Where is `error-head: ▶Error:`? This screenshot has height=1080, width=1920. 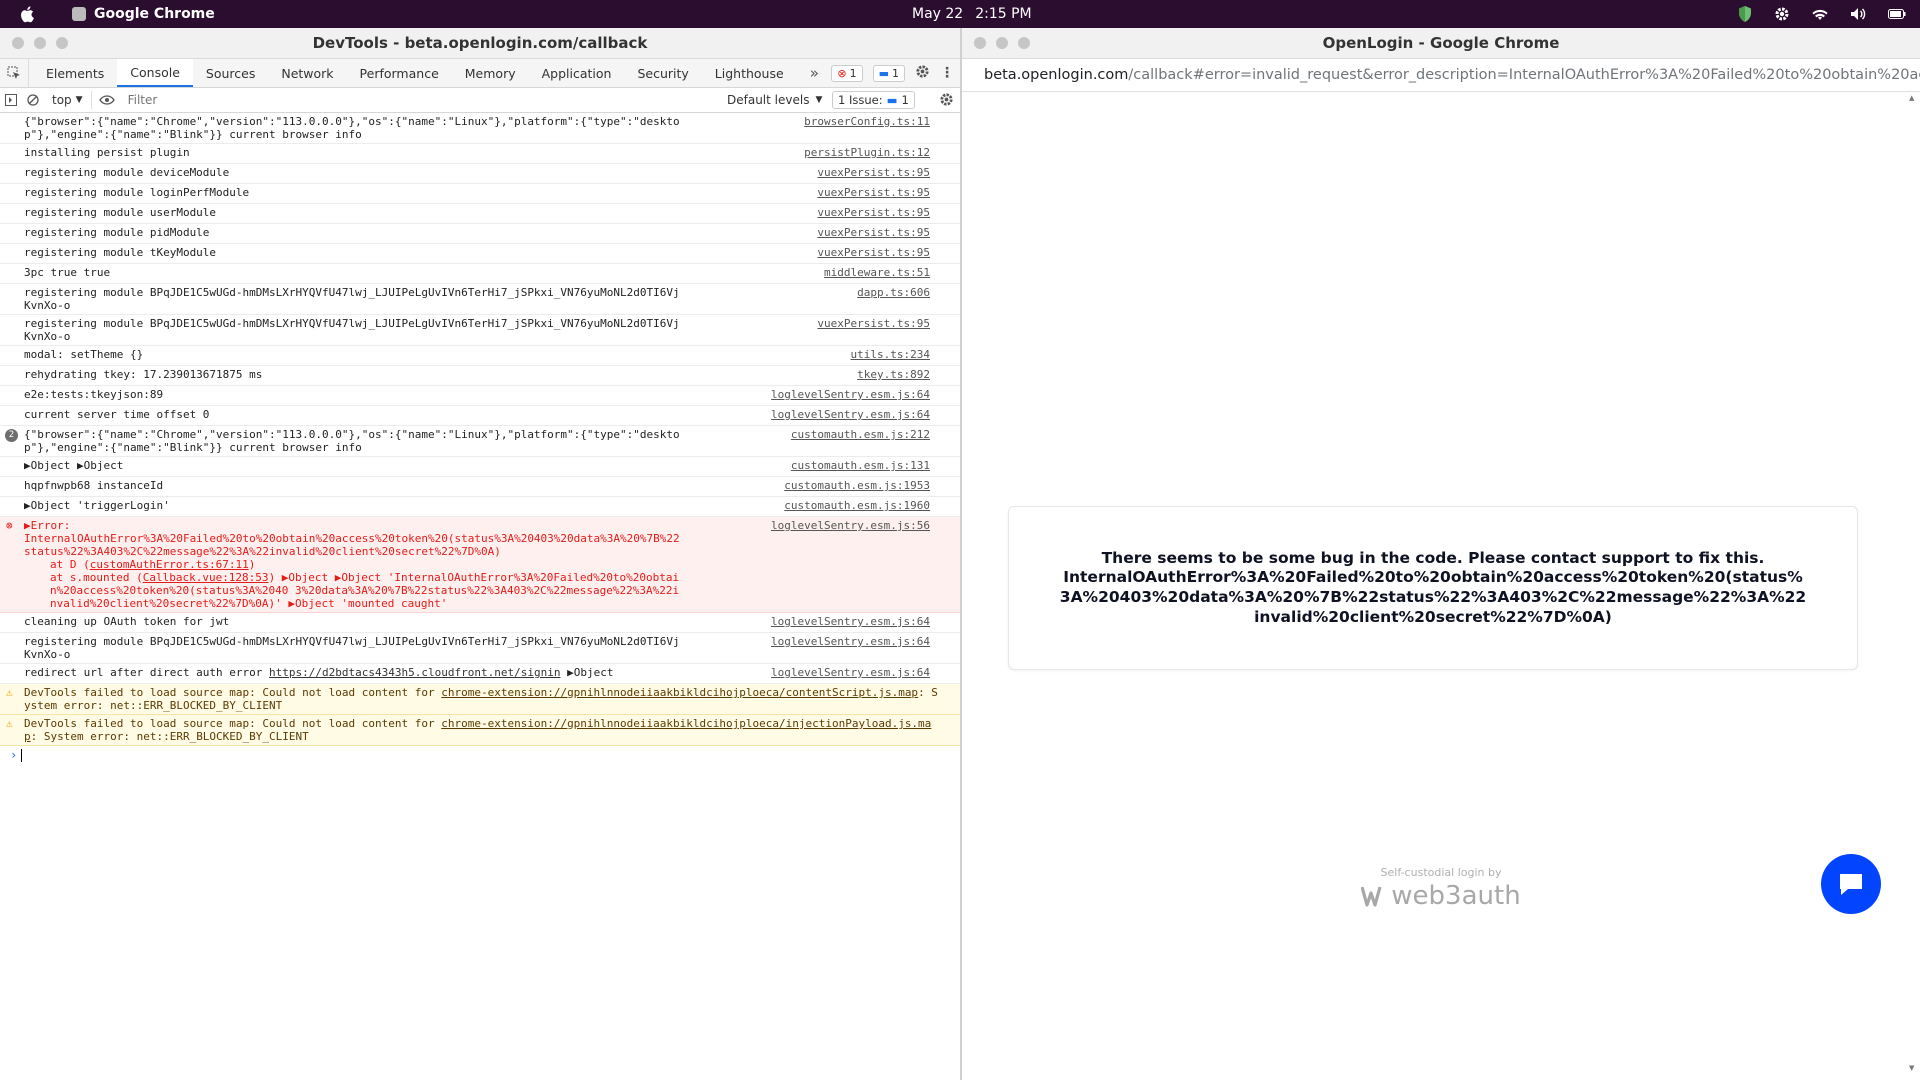
error-head: ▶Error: is located at coordinates (352, 525).